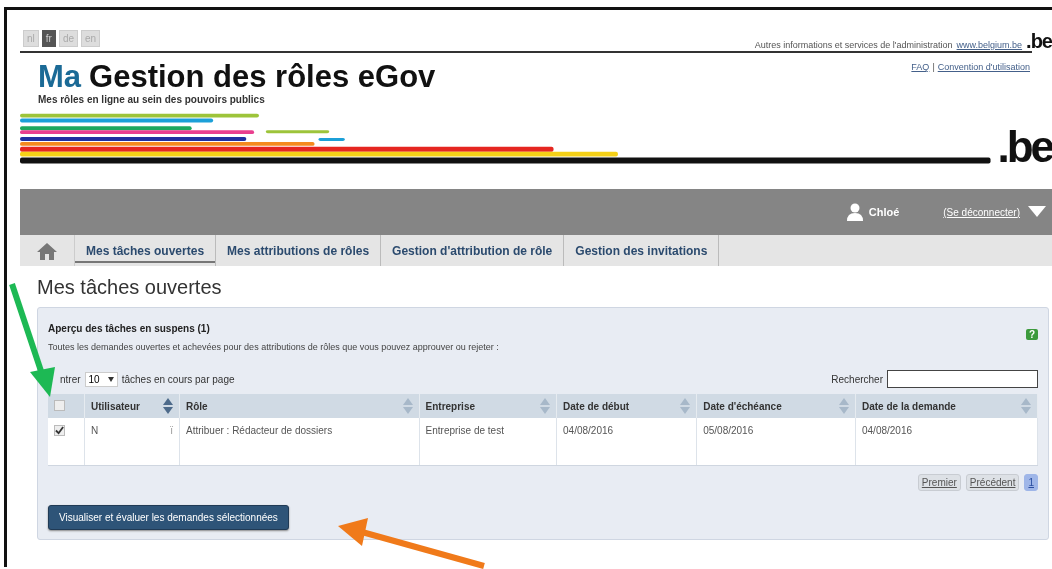 Image resolution: width=1052 pixels, height=569 pixels. Describe the element at coordinates (920, 67) in the screenshot. I see `faq-link: FAQ` at that location.